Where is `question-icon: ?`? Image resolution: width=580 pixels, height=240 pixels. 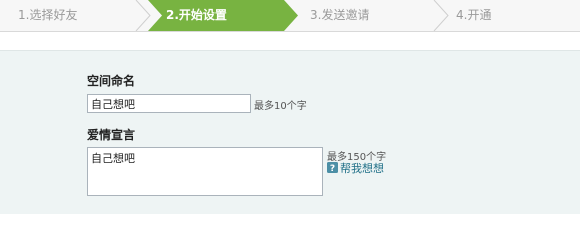
question-icon: ? is located at coordinates (332, 167).